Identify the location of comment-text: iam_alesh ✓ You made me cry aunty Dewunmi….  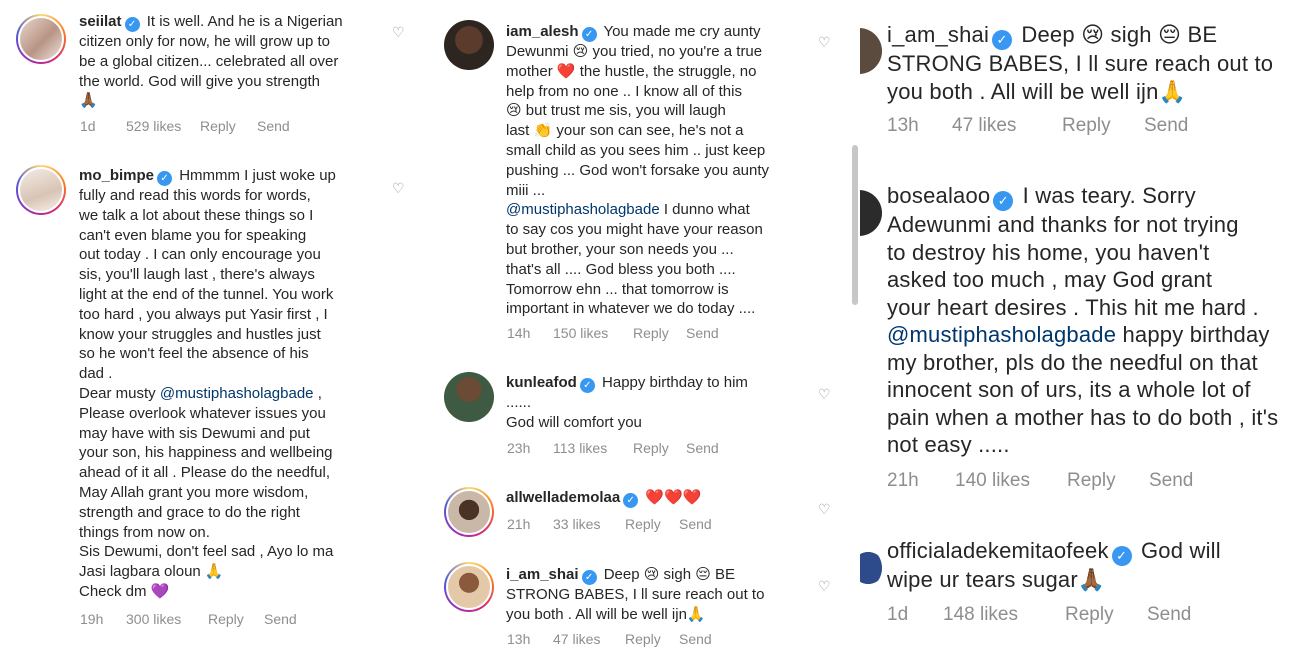
(638, 170).